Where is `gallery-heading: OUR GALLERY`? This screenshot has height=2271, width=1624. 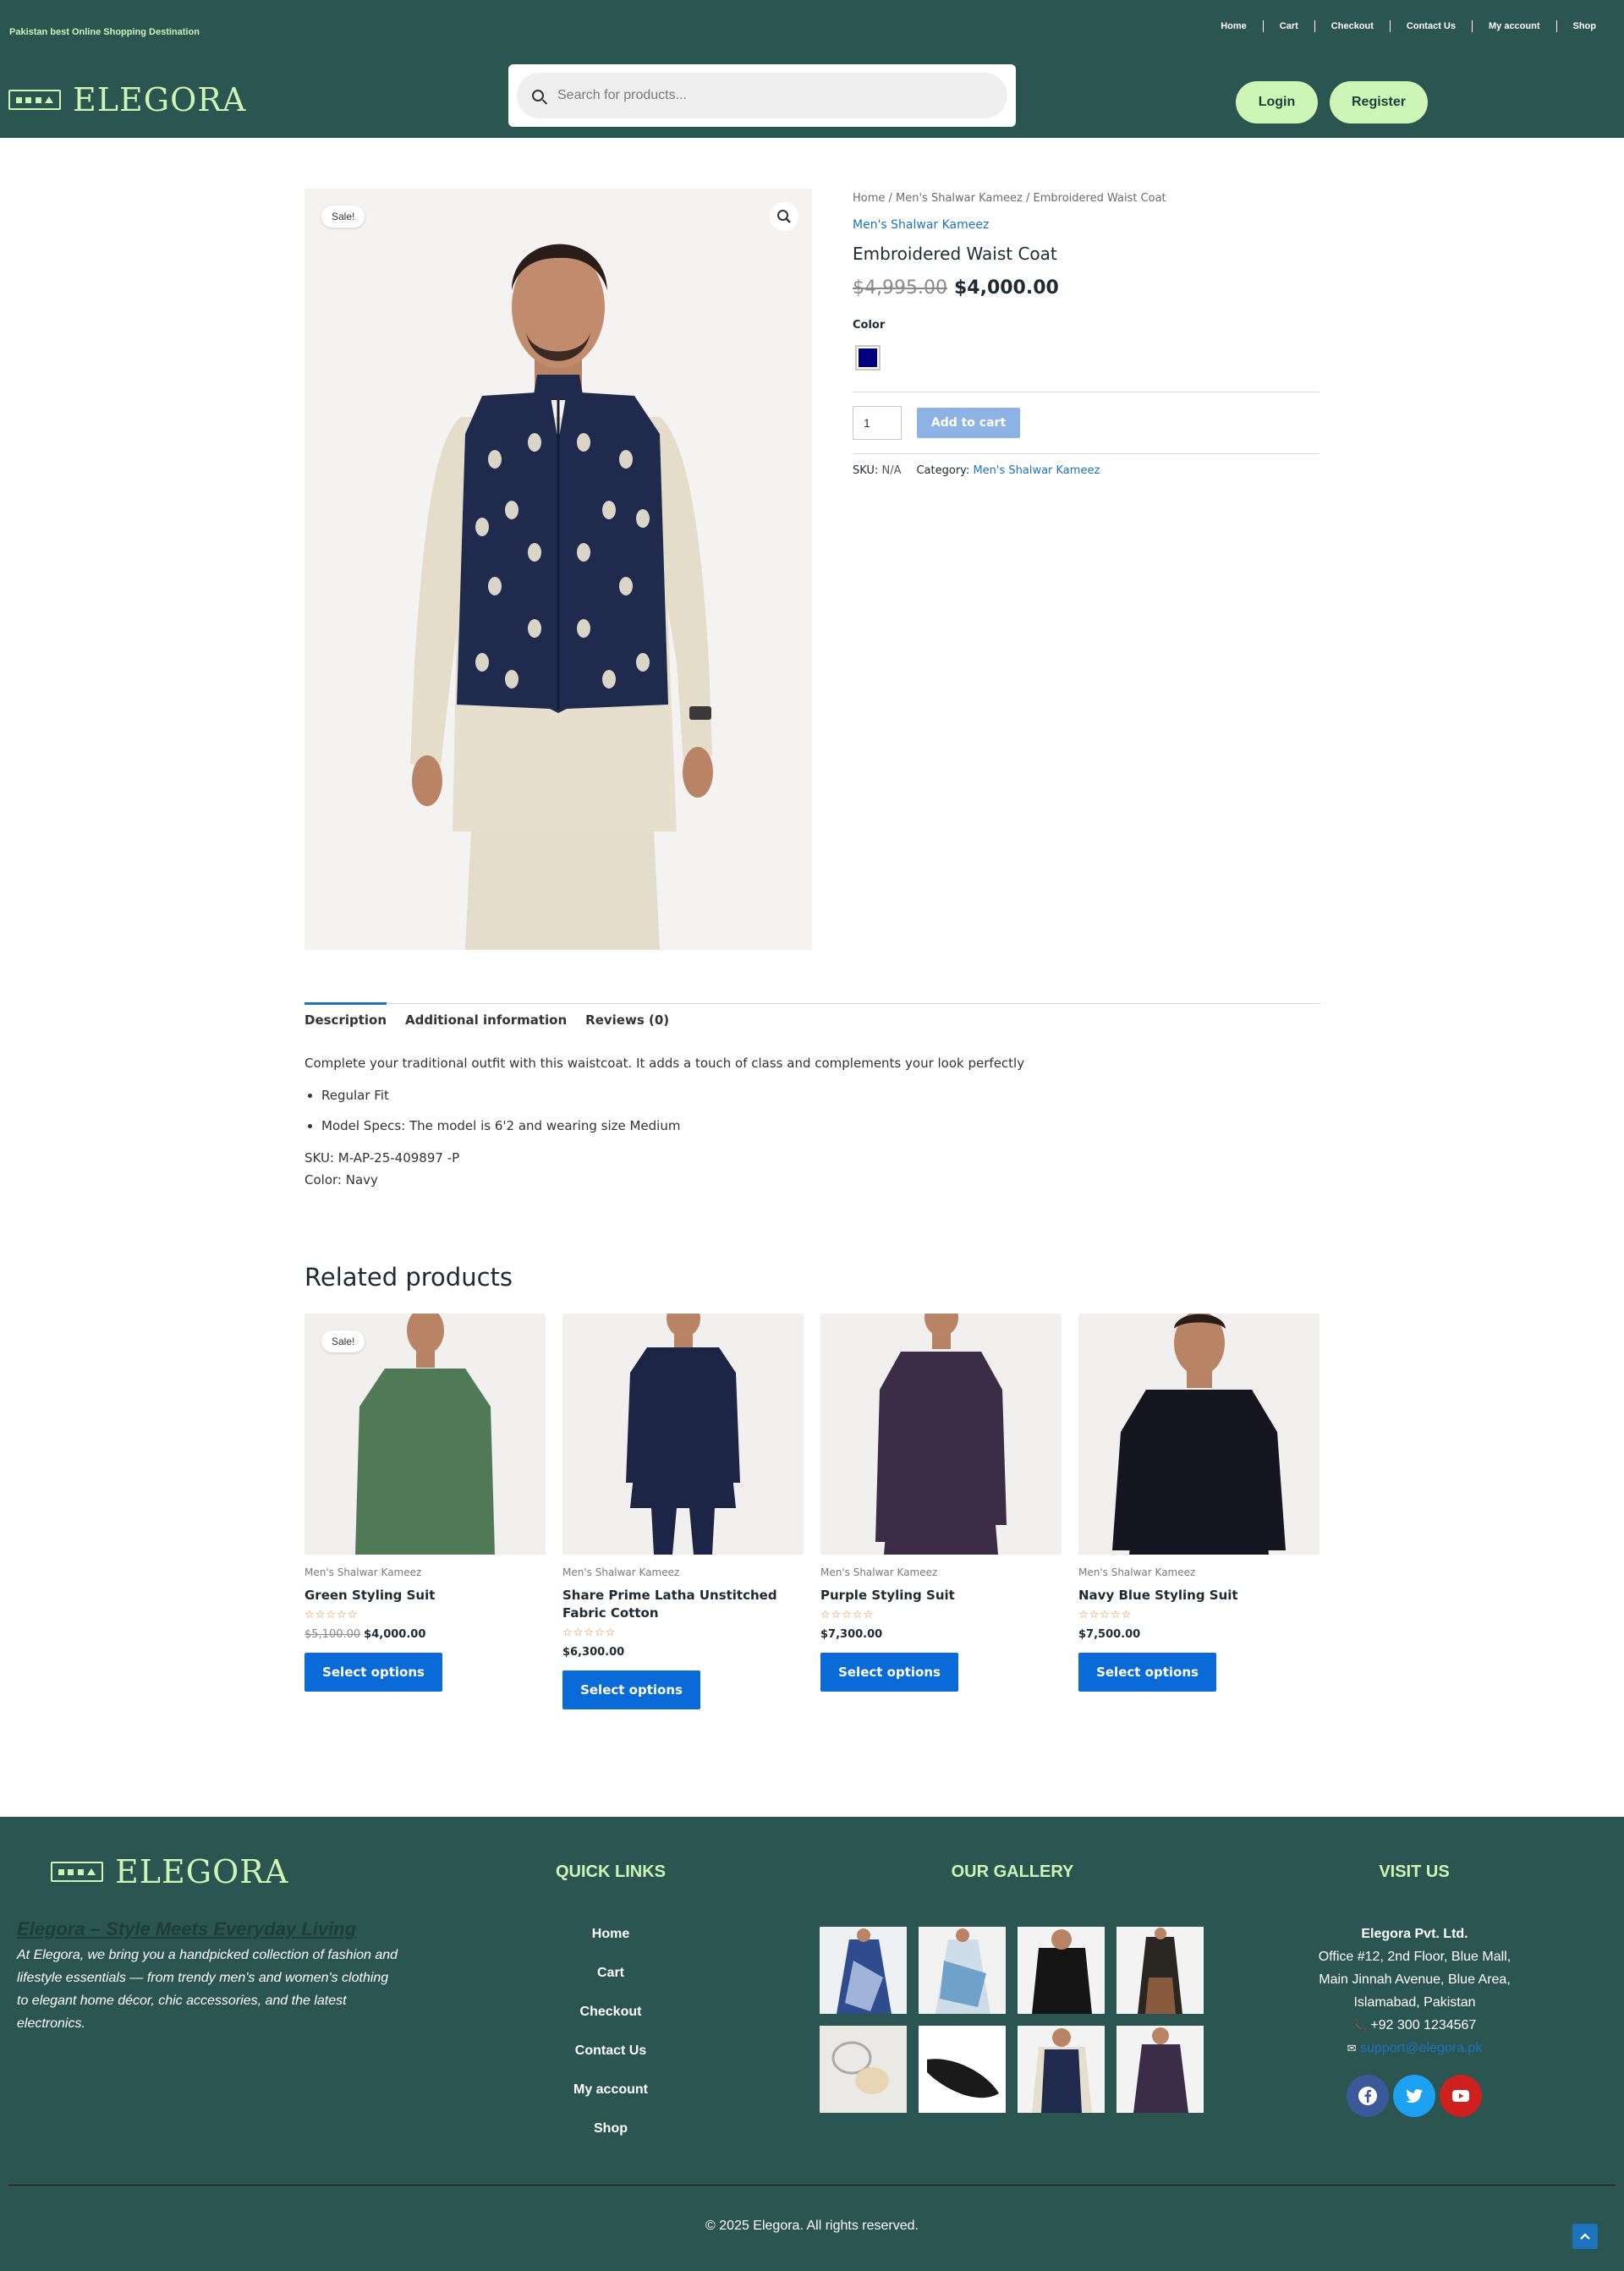
gallery-heading: OUR GALLERY is located at coordinates (1013, 1871).